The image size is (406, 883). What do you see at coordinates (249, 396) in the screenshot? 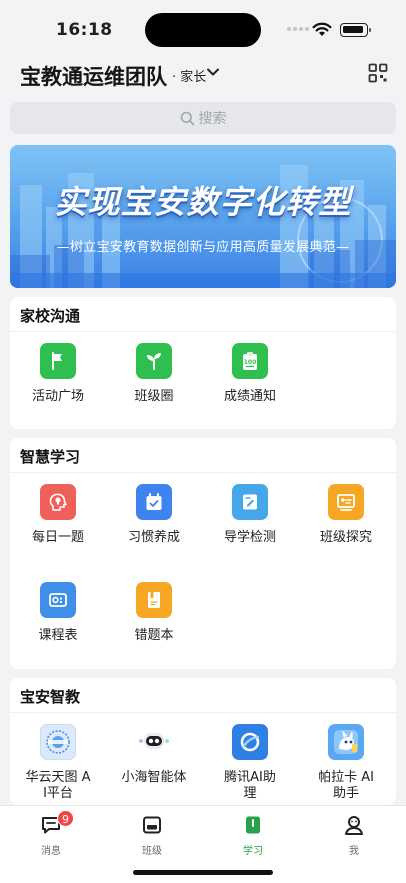
I see `tile-label: 成绩通知` at bounding box center [249, 396].